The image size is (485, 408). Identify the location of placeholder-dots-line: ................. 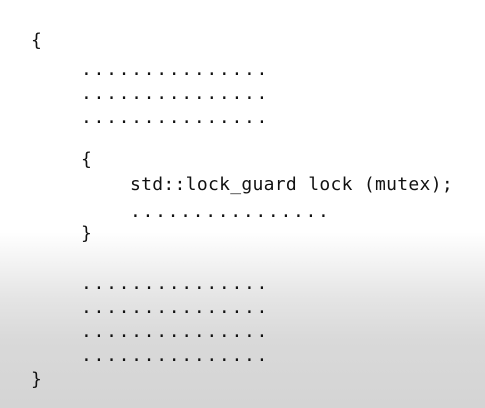
(230, 211).